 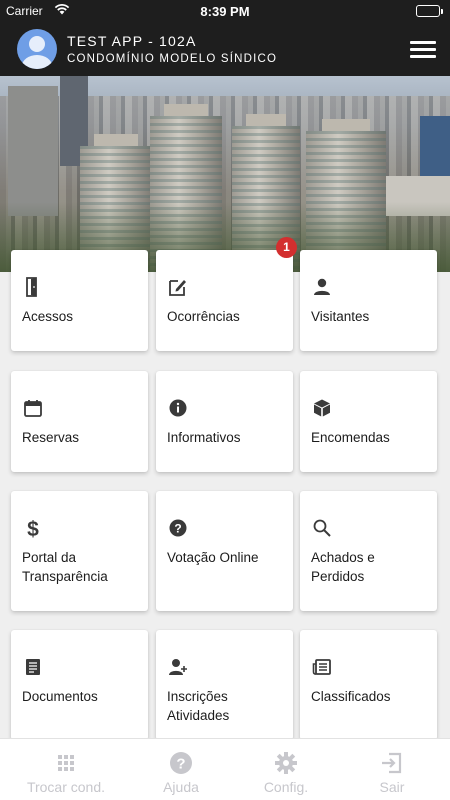 I want to click on person-icon, so click(x=322, y=287).